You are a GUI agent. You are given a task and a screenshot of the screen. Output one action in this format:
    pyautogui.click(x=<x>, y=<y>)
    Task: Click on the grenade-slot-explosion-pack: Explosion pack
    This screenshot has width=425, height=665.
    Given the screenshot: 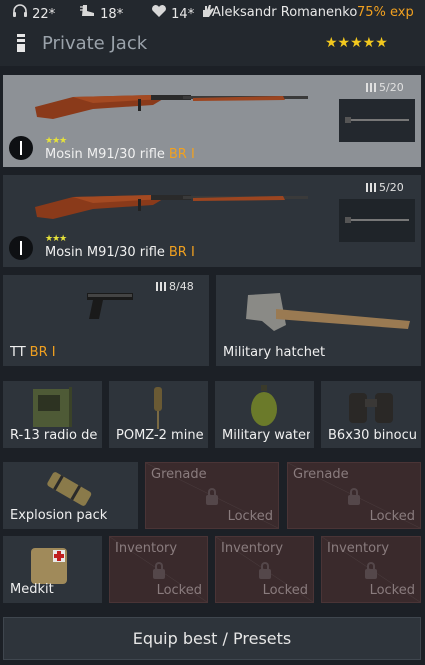 What is the action you would take?
    pyautogui.click(x=70, y=495)
    